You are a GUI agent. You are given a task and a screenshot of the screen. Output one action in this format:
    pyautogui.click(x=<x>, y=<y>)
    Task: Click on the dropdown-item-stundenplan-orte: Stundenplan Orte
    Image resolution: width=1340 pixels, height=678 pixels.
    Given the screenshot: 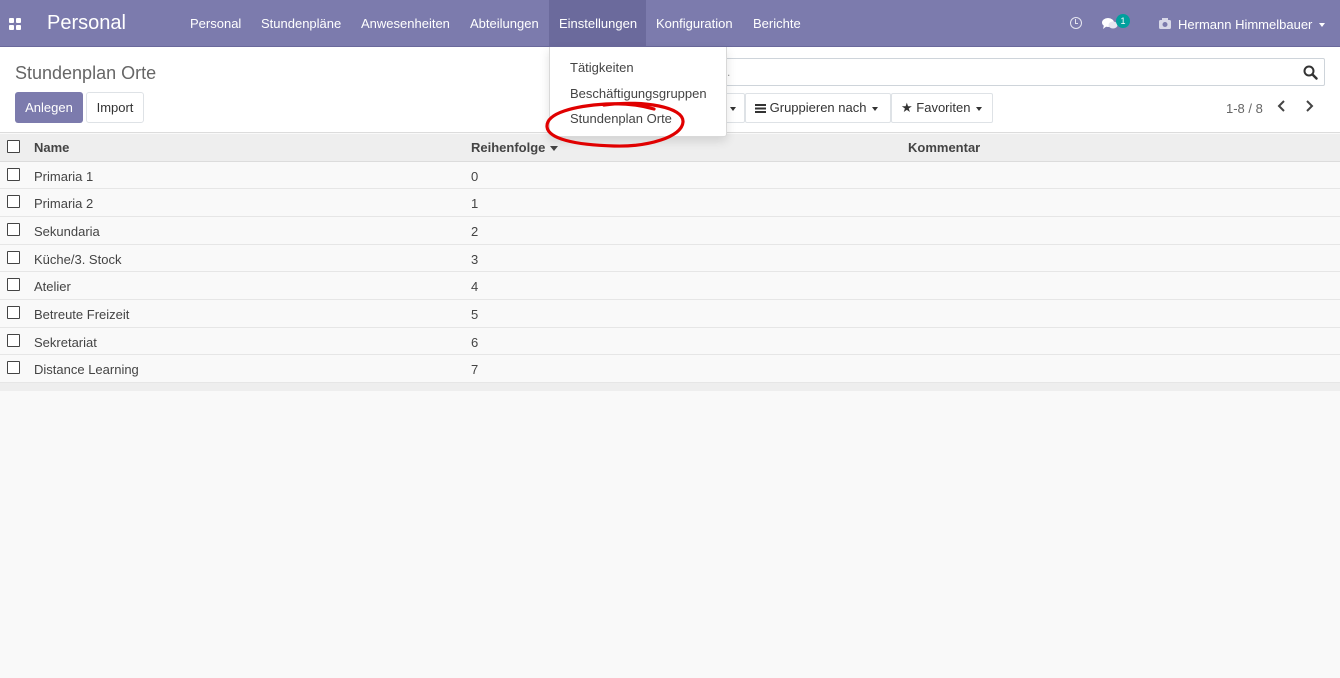 What is the action you would take?
    pyautogui.click(x=621, y=118)
    